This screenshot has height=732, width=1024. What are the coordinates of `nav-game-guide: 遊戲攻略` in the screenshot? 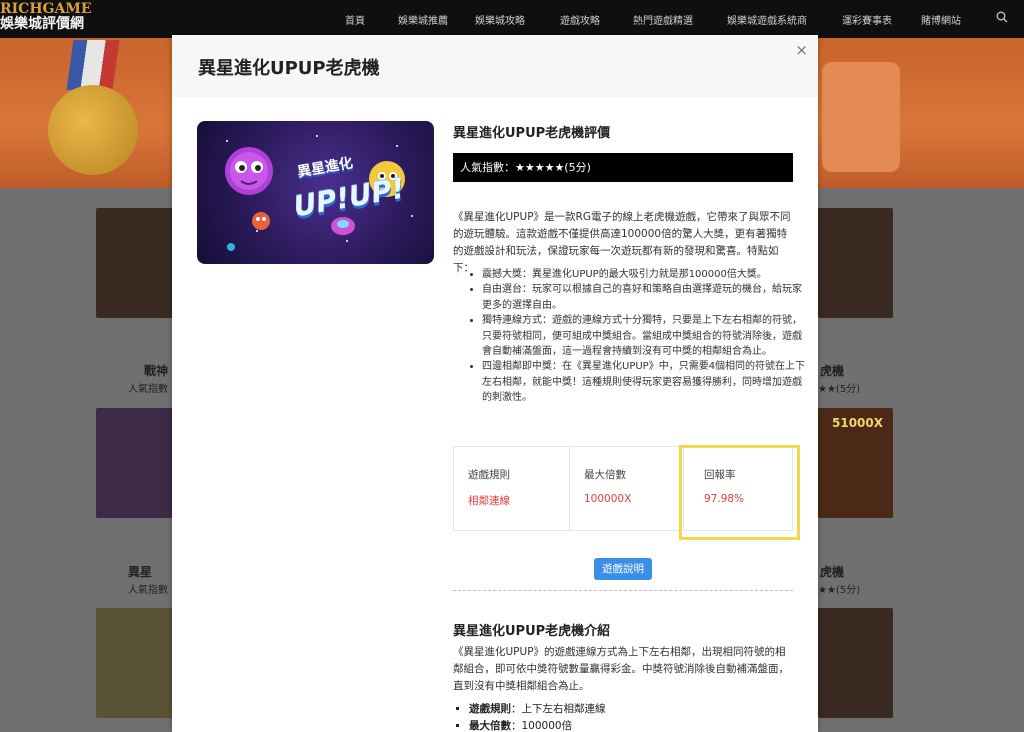 It's located at (580, 19).